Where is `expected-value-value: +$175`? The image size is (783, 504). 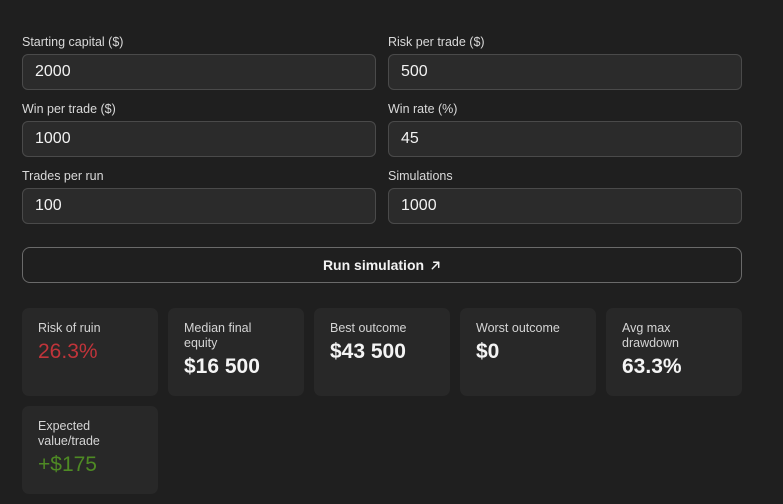 expected-value-value: +$175 is located at coordinates (67, 464).